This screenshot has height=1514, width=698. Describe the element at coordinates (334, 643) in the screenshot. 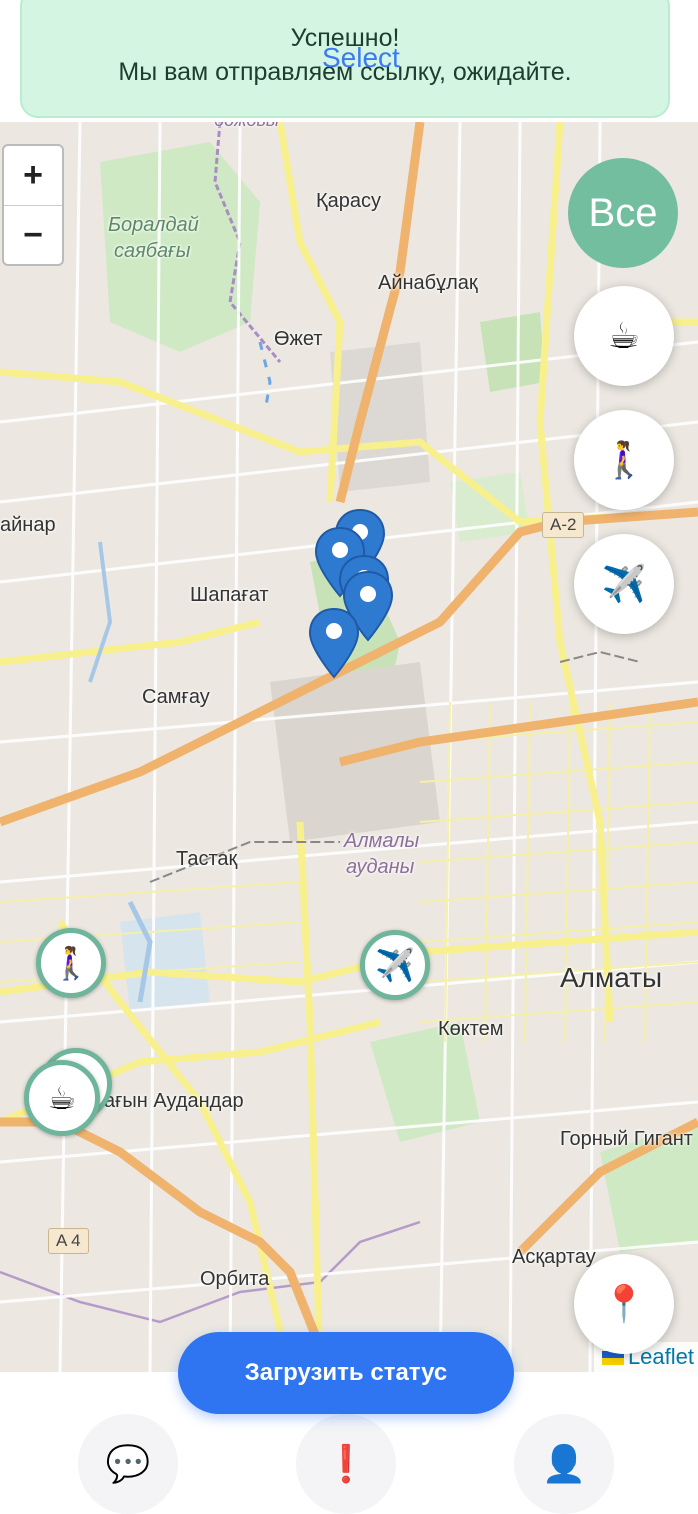

I see `location-pin-marker` at that location.